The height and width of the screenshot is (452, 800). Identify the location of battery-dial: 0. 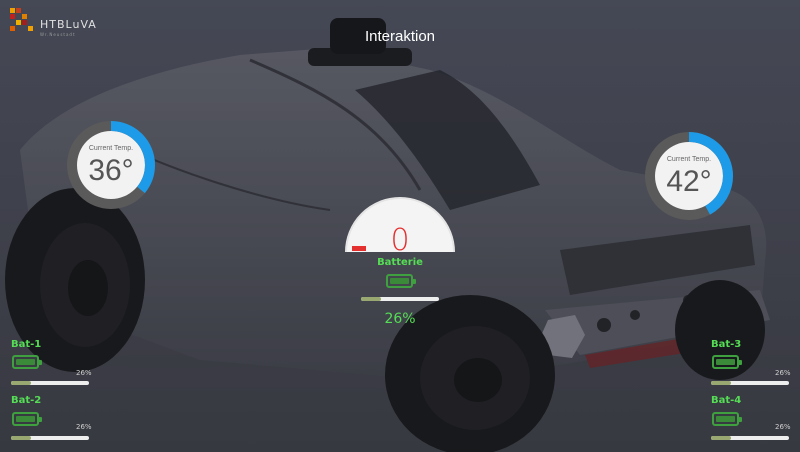
(400, 227).